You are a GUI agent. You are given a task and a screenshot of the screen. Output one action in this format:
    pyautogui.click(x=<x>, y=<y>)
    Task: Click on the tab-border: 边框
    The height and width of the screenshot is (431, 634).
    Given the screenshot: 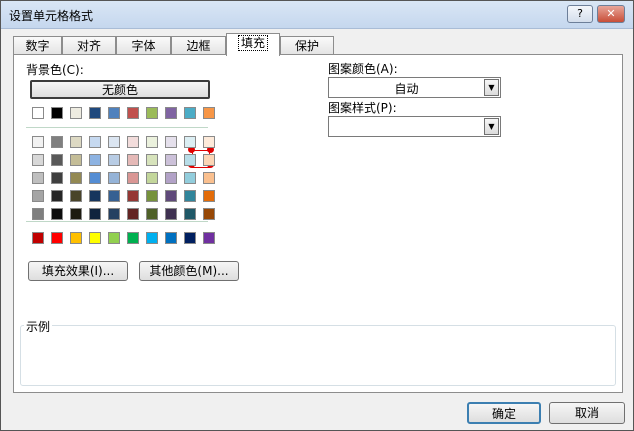 What is the action you would take?
    pyautogui.click(x=198, y=45)
    